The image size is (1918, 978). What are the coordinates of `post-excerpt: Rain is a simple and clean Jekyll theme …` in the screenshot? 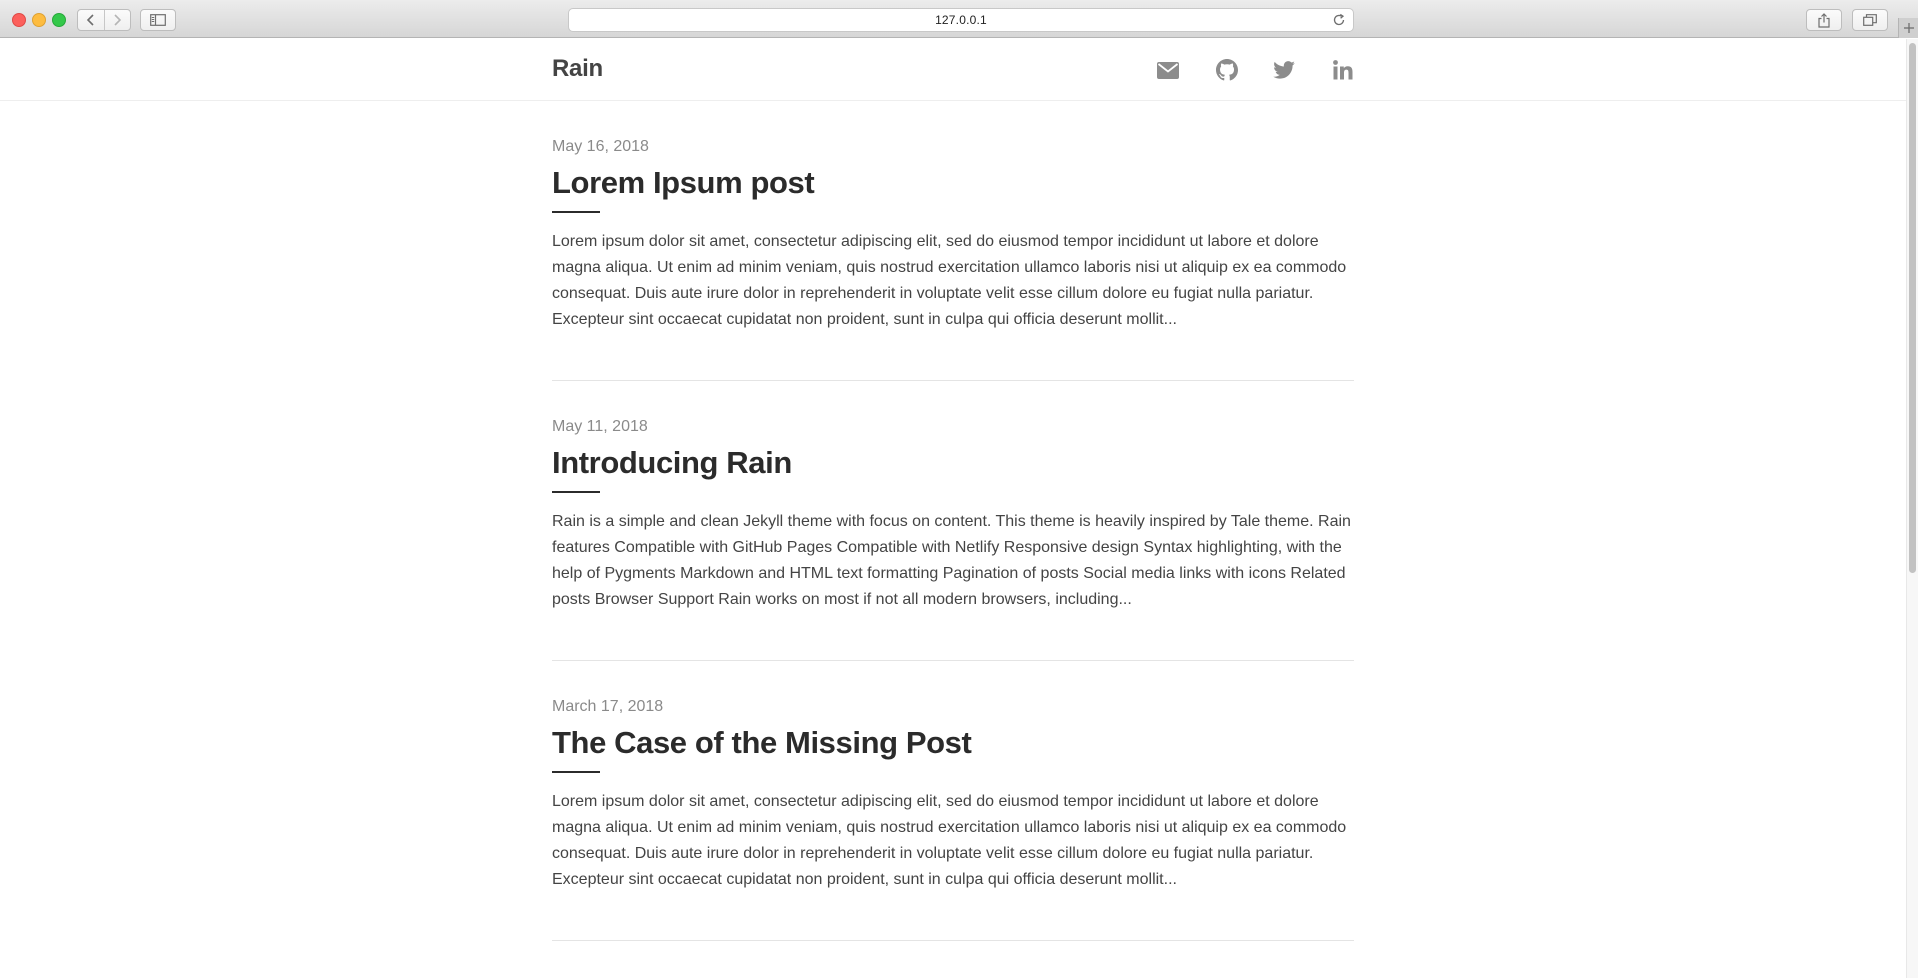 It's located at (951, 560).